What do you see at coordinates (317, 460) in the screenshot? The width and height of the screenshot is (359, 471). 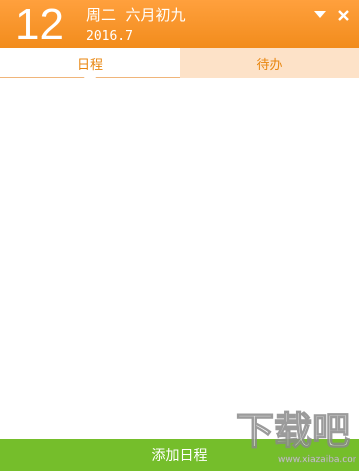 I see `watermark-url: www.xiazaiba.com` at bounding box center [317, 460].